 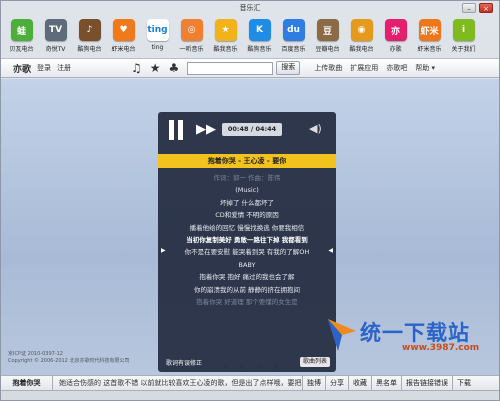 What do you see at coordinates (342, 335) in the screenshot?
I see `watermark-logo-icon` at bounding box center [342, 335].